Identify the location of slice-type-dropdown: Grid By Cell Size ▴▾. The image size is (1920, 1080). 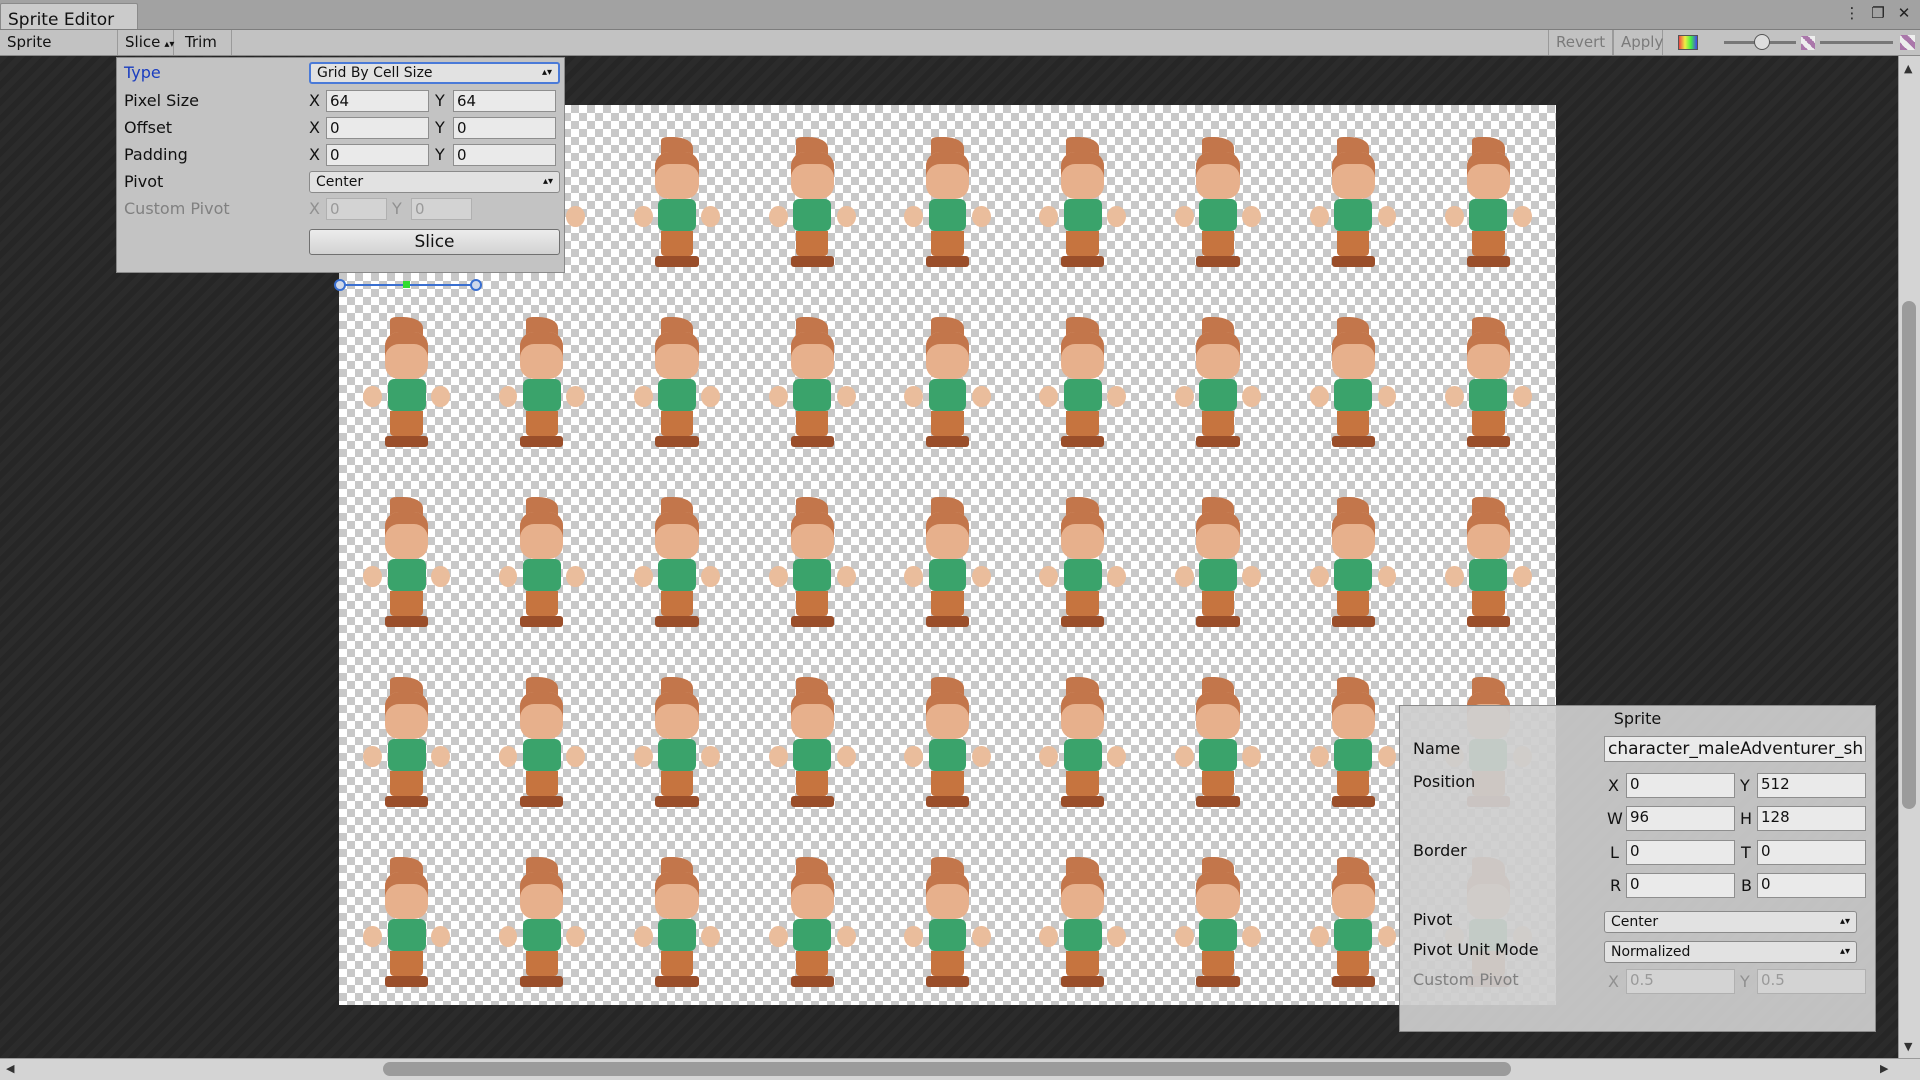
(434, 73).